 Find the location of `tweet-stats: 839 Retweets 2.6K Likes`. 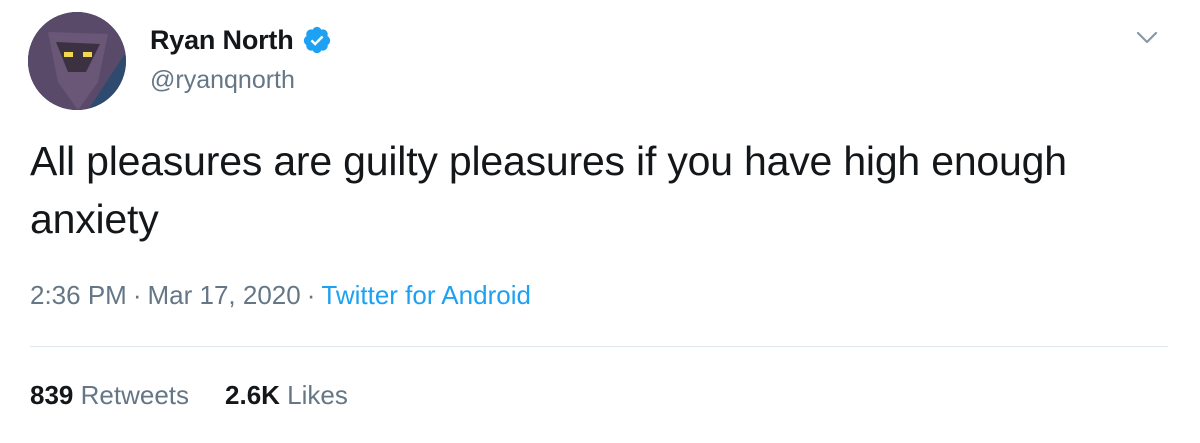

tweet-stats: 839 Retweets 2.6K Likes is located at coordinates (189, 395).